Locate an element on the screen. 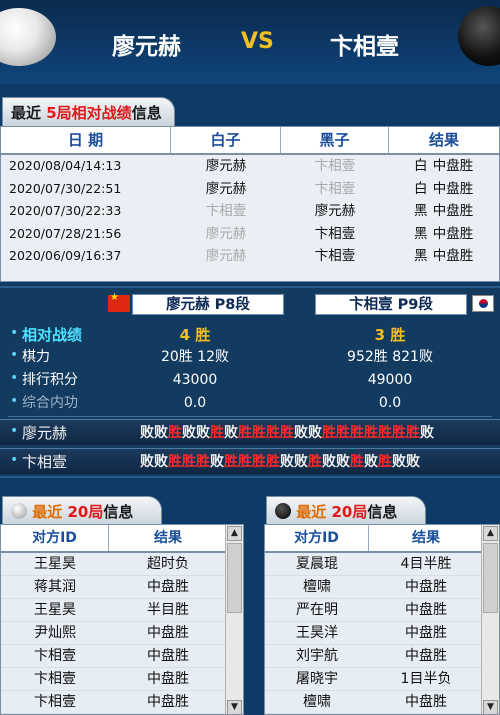  list-item: 王星昊 超时负 is located at coordinates (114, 564).